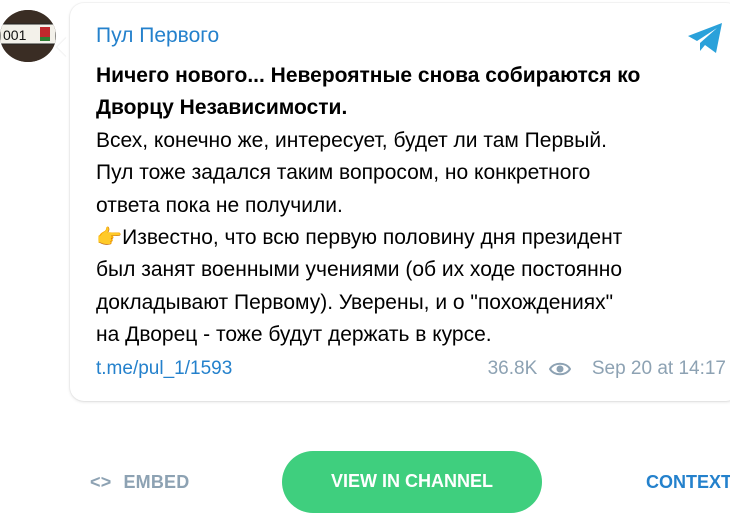 Image resolution: width=730 pixels, height=513 pixels. I want to click on pointing-hand-emoji: 👉, so click(109, 238).